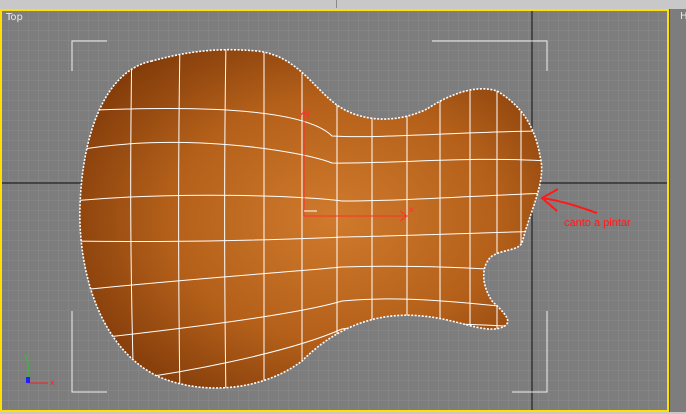 The width and height of the screenshot is (686, 414). What do you see at coordinates (14, 17) in the screenshot?
I see `viewport-label: Top` at bounding box center [14, 17].